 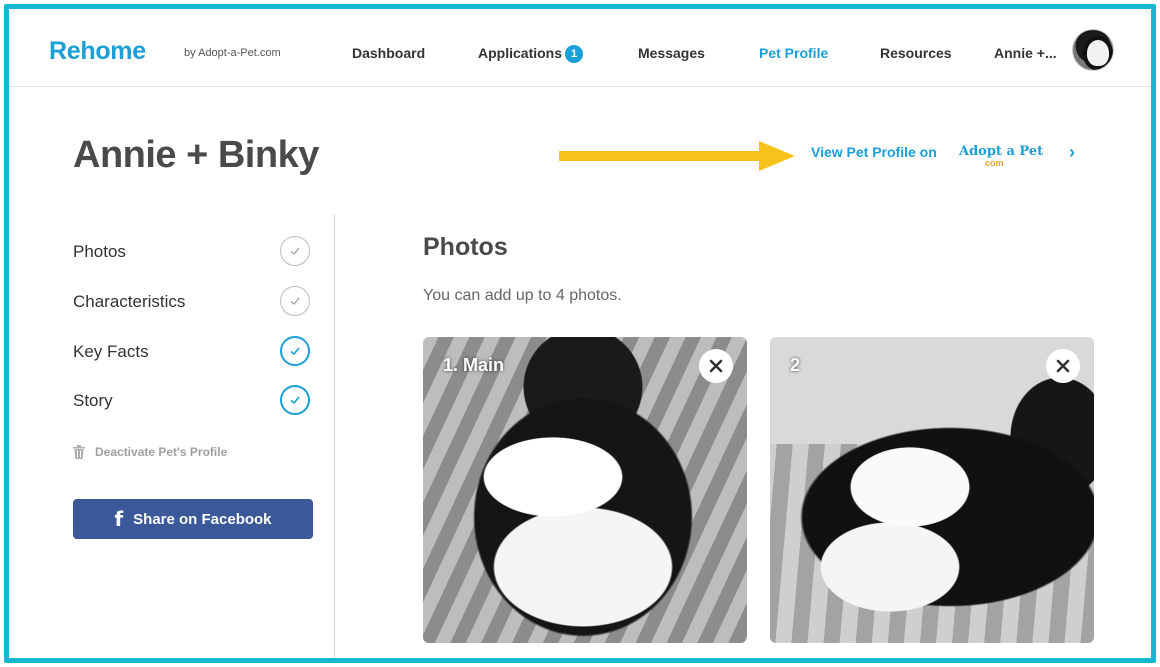 What do you see at coordinates (474, 365) in the screenshot?
I see `photo-label: 1. Main` at bounding box center [474, 365].